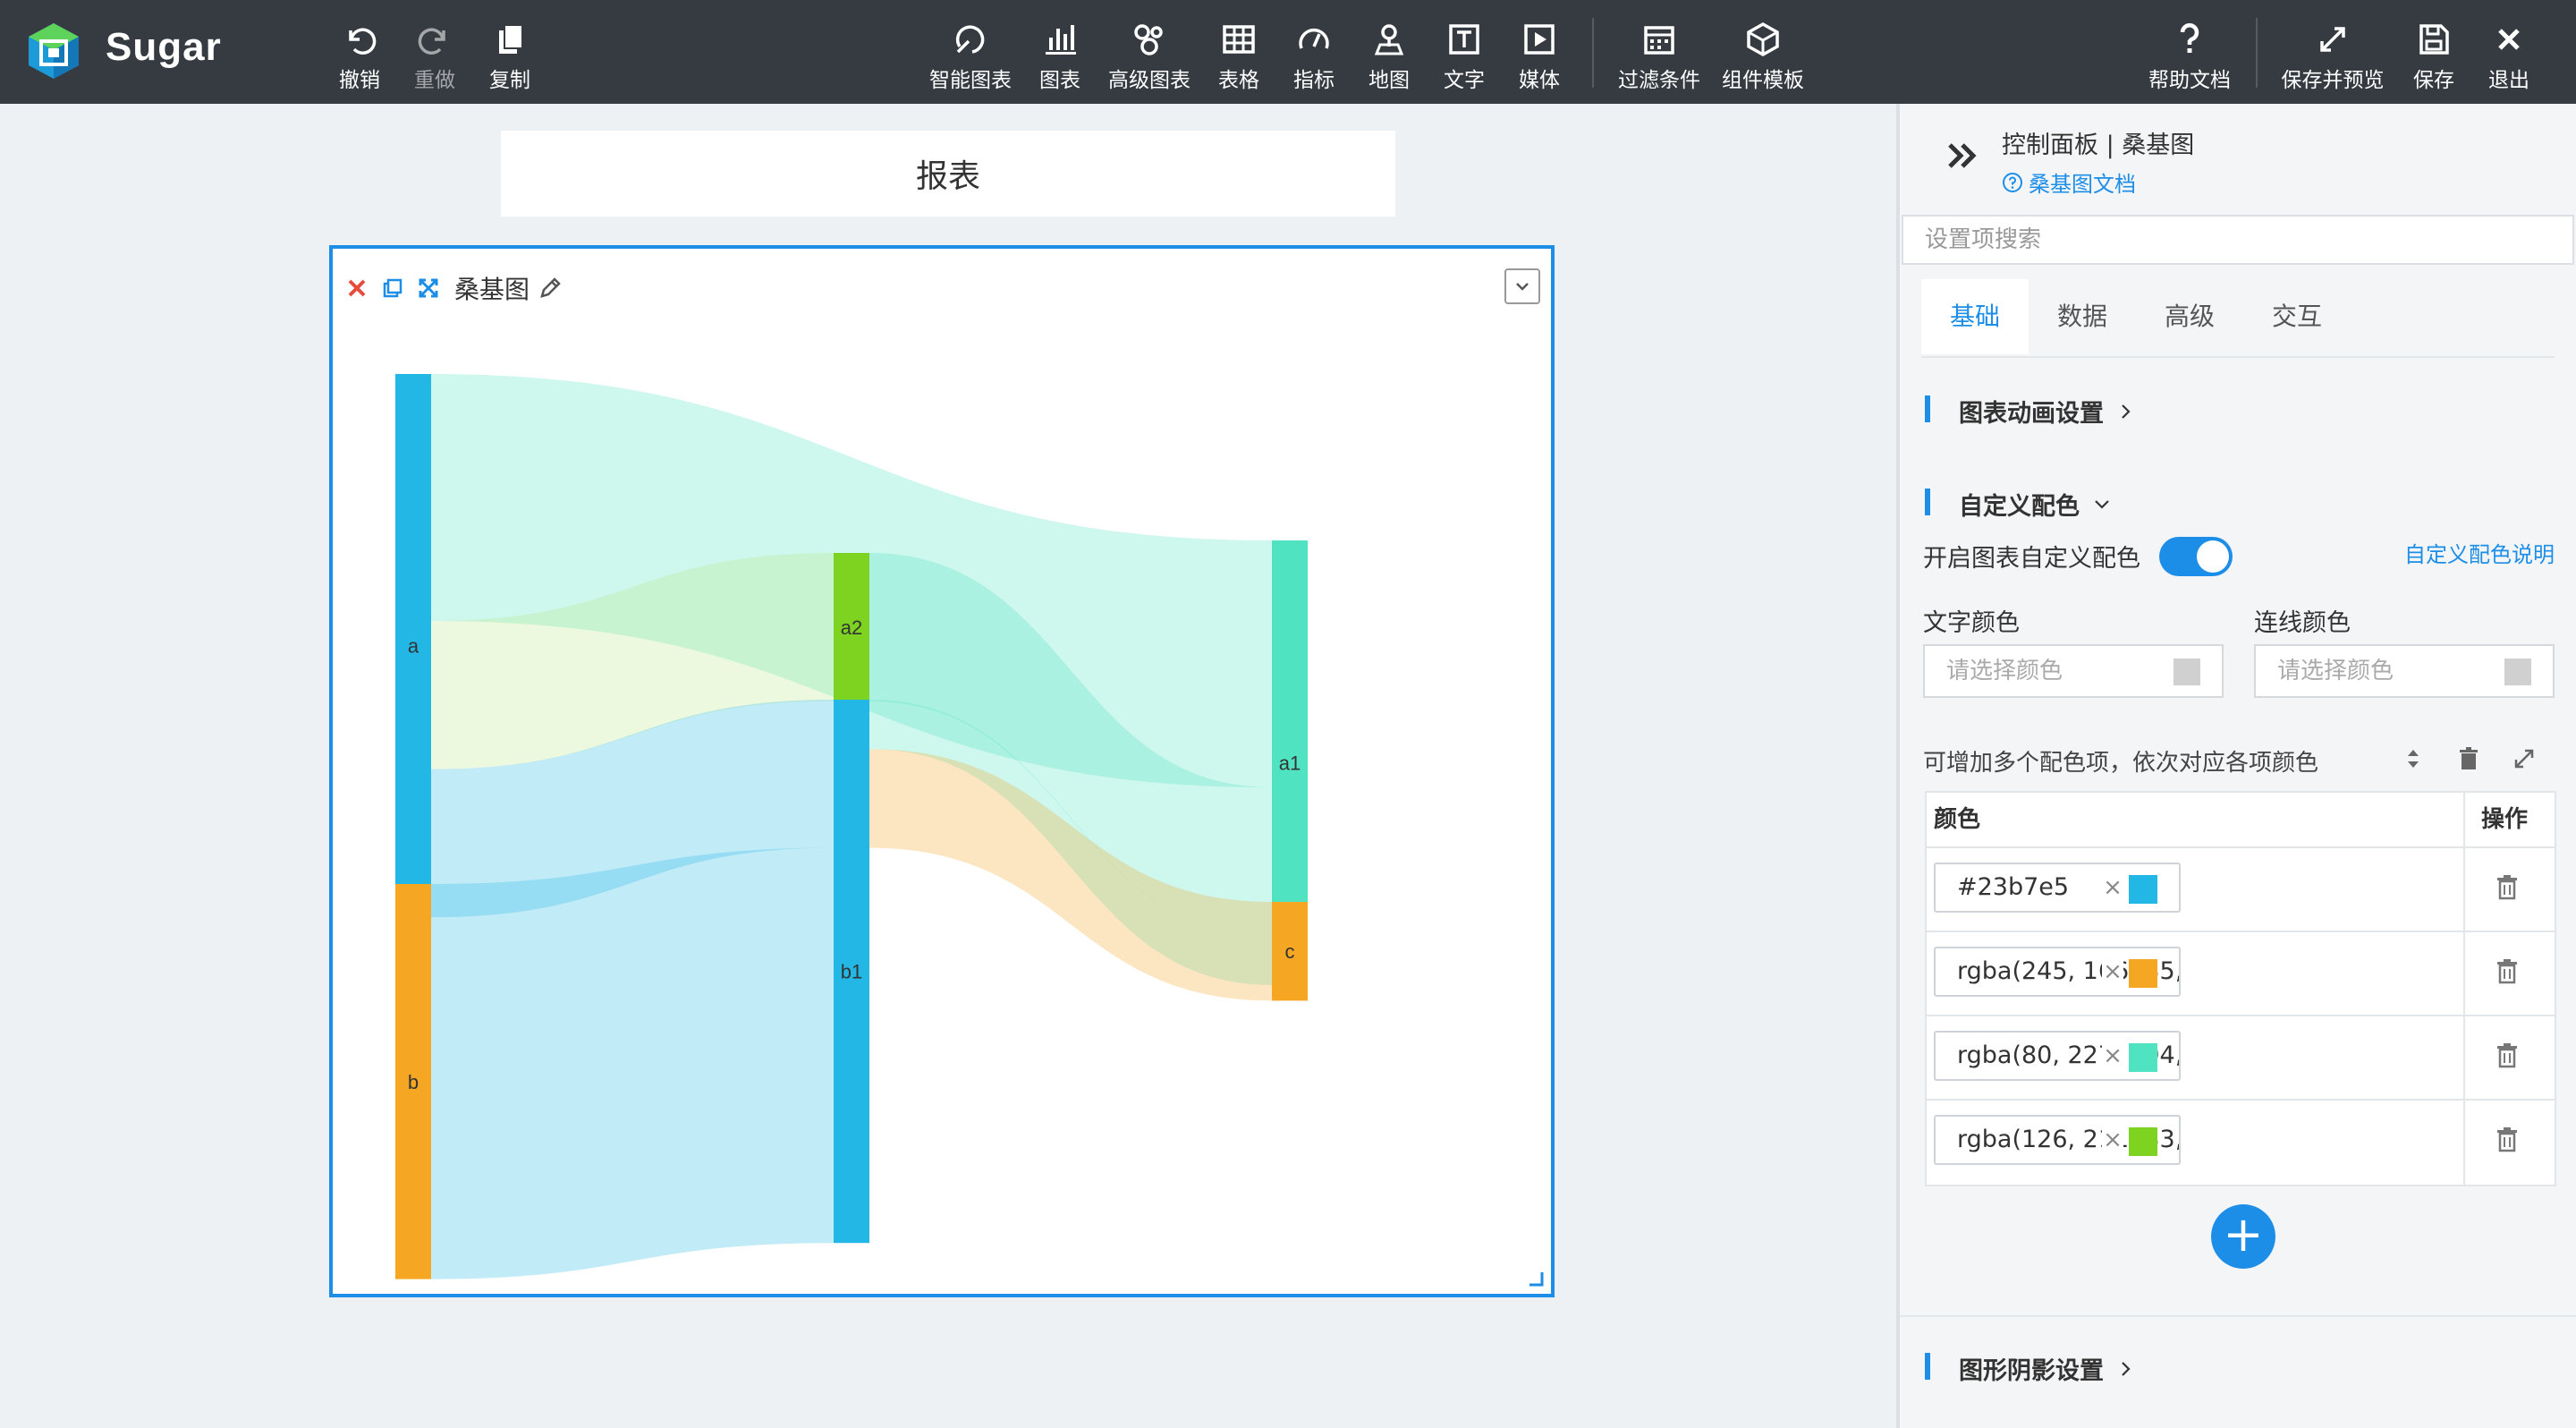  What do you see at coordinates (2189, 80) in the screenshot?
I see `help-doc-label: 帮助文档` at bounding box center [2189, 80].